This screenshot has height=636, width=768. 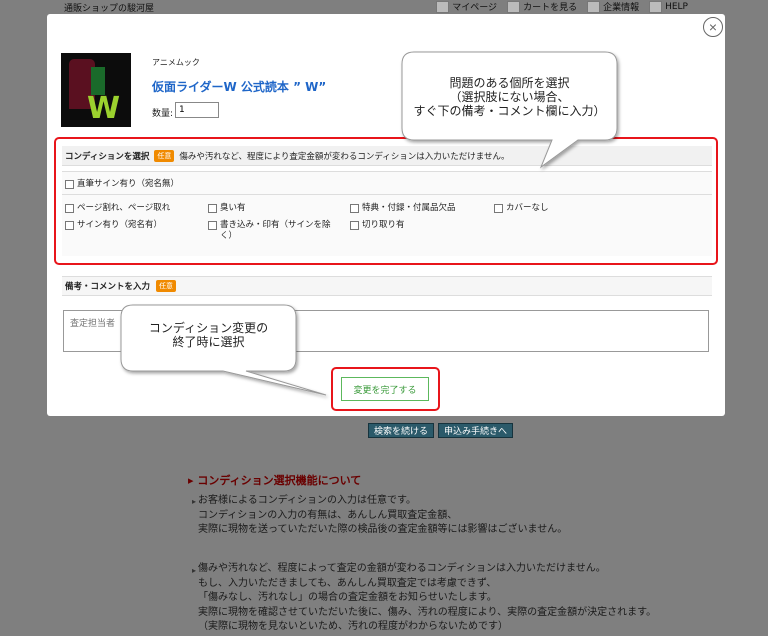 I want to click on callout-bottom-bubble, so click(x=223, y=350).